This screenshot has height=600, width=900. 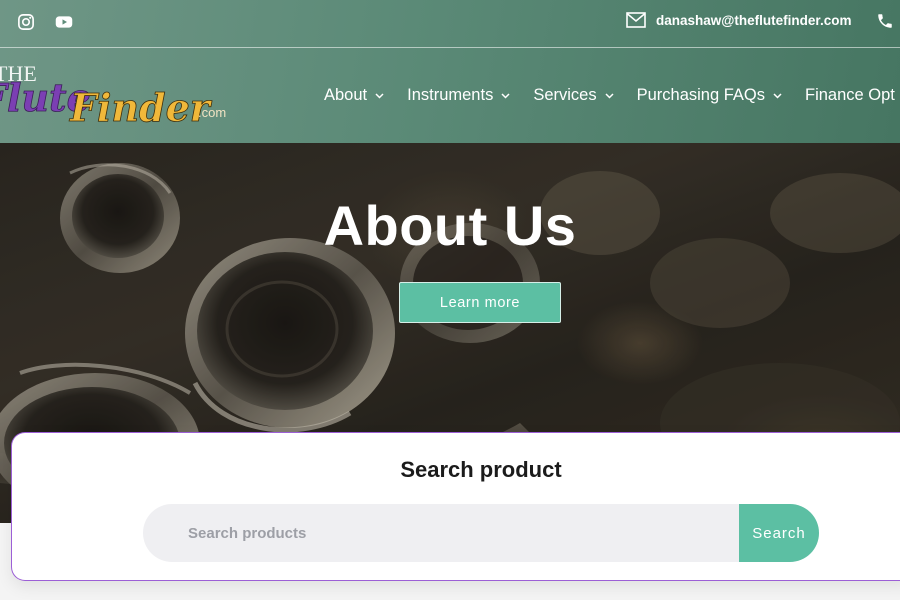 I want to click on logo: THE Flute Finder .com, so click(x=120, y=93).